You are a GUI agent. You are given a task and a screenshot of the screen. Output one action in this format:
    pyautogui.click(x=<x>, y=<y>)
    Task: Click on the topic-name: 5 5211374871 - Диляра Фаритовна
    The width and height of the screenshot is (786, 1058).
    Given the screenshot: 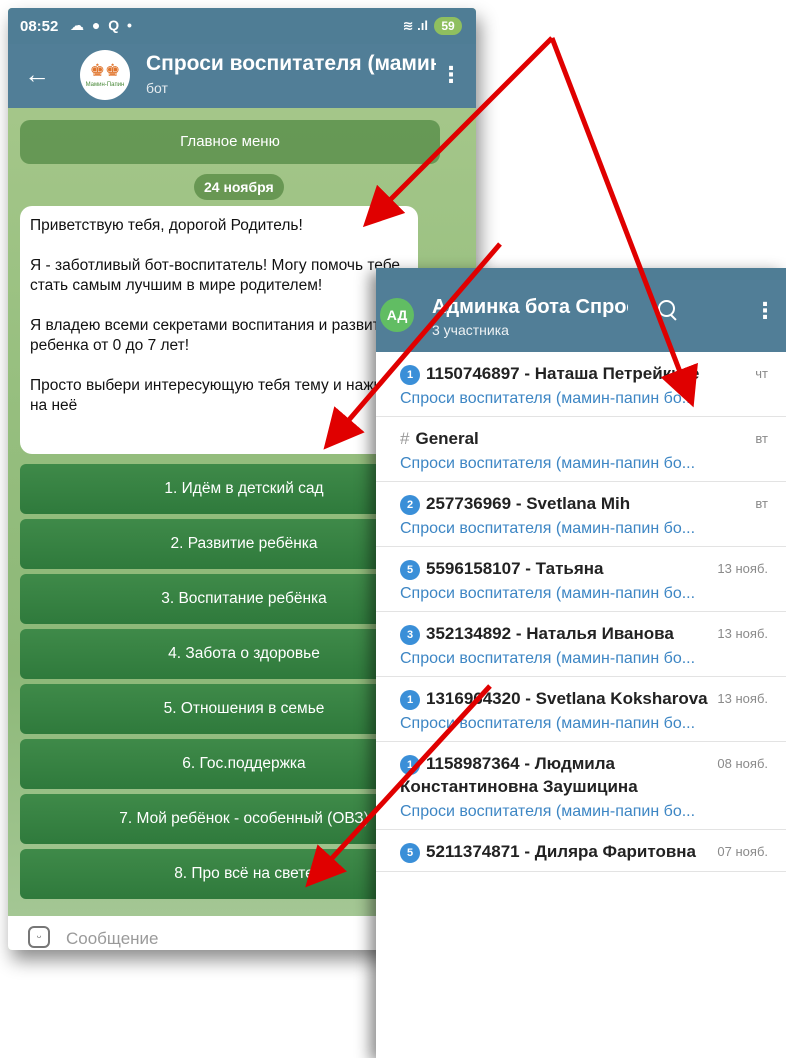 What is the action you would take?
    pyautogui.click(x=558, y=851)
    